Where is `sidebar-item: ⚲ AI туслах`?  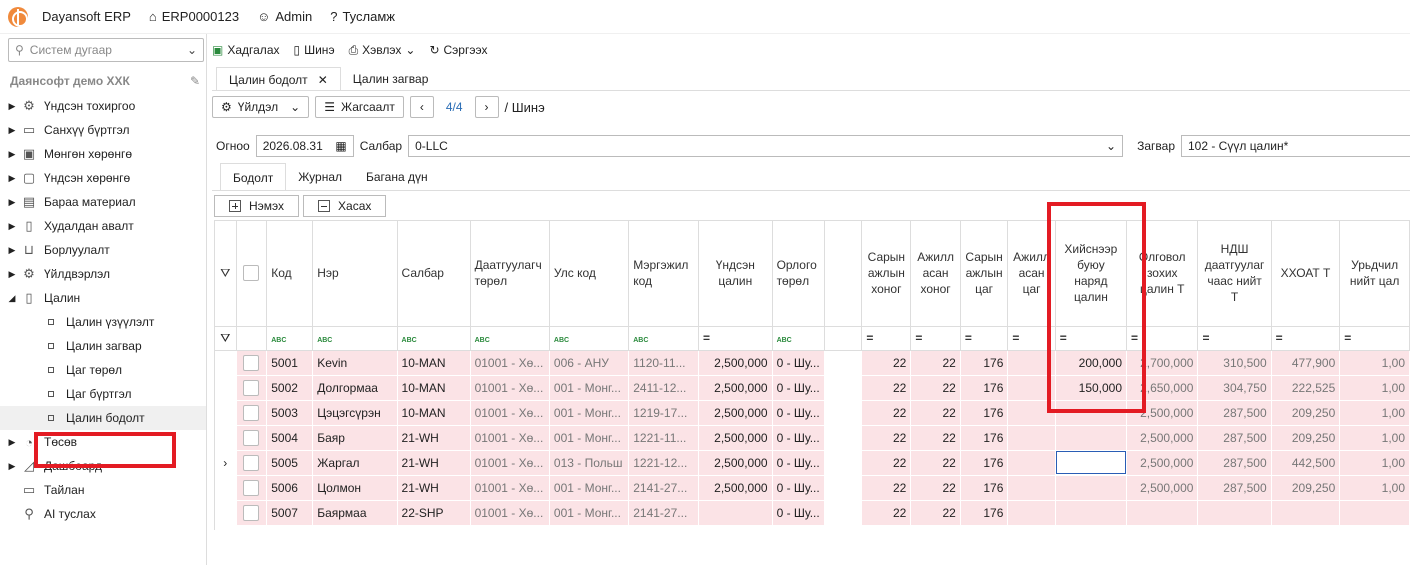 sidebar-item: ⚲ AI туслах is located at coordinates (103, 514).